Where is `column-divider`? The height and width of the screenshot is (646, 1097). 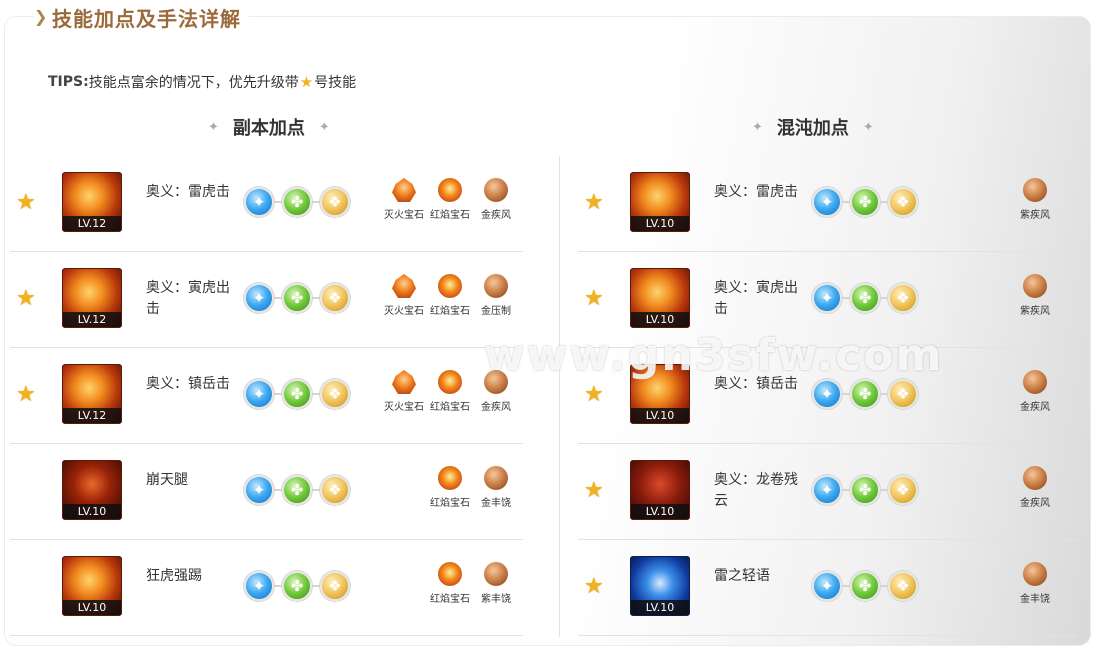
column-divider is located at coordinates (559, 396).